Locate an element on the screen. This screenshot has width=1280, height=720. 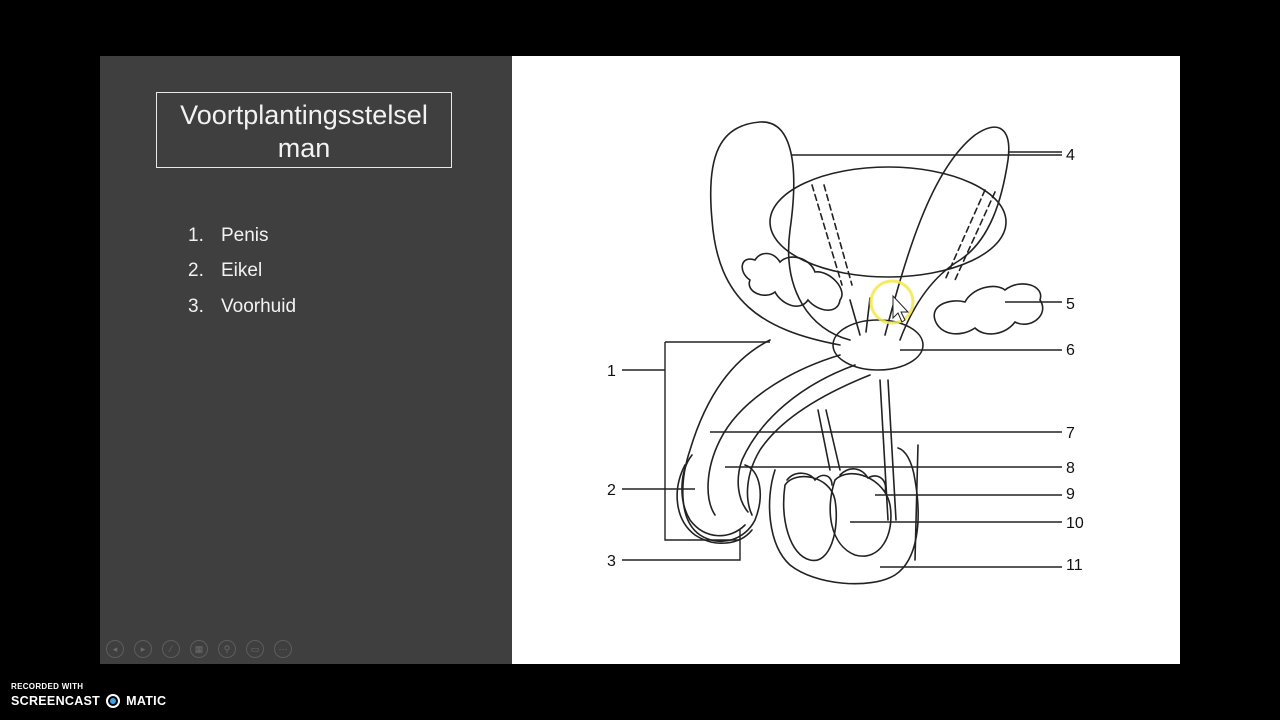
bullet-text: Voorhuid is located at coordinates (259, 306).